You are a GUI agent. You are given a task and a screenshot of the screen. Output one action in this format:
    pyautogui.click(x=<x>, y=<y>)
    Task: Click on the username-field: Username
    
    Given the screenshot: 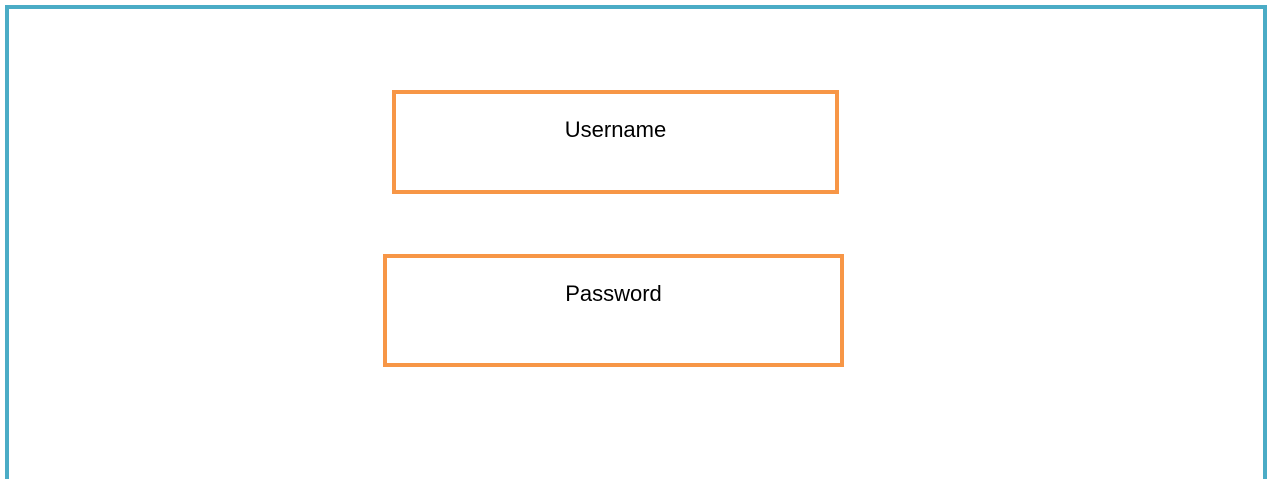 What is the action you would take?
    pyautogui.click(x=615, y=142)
    